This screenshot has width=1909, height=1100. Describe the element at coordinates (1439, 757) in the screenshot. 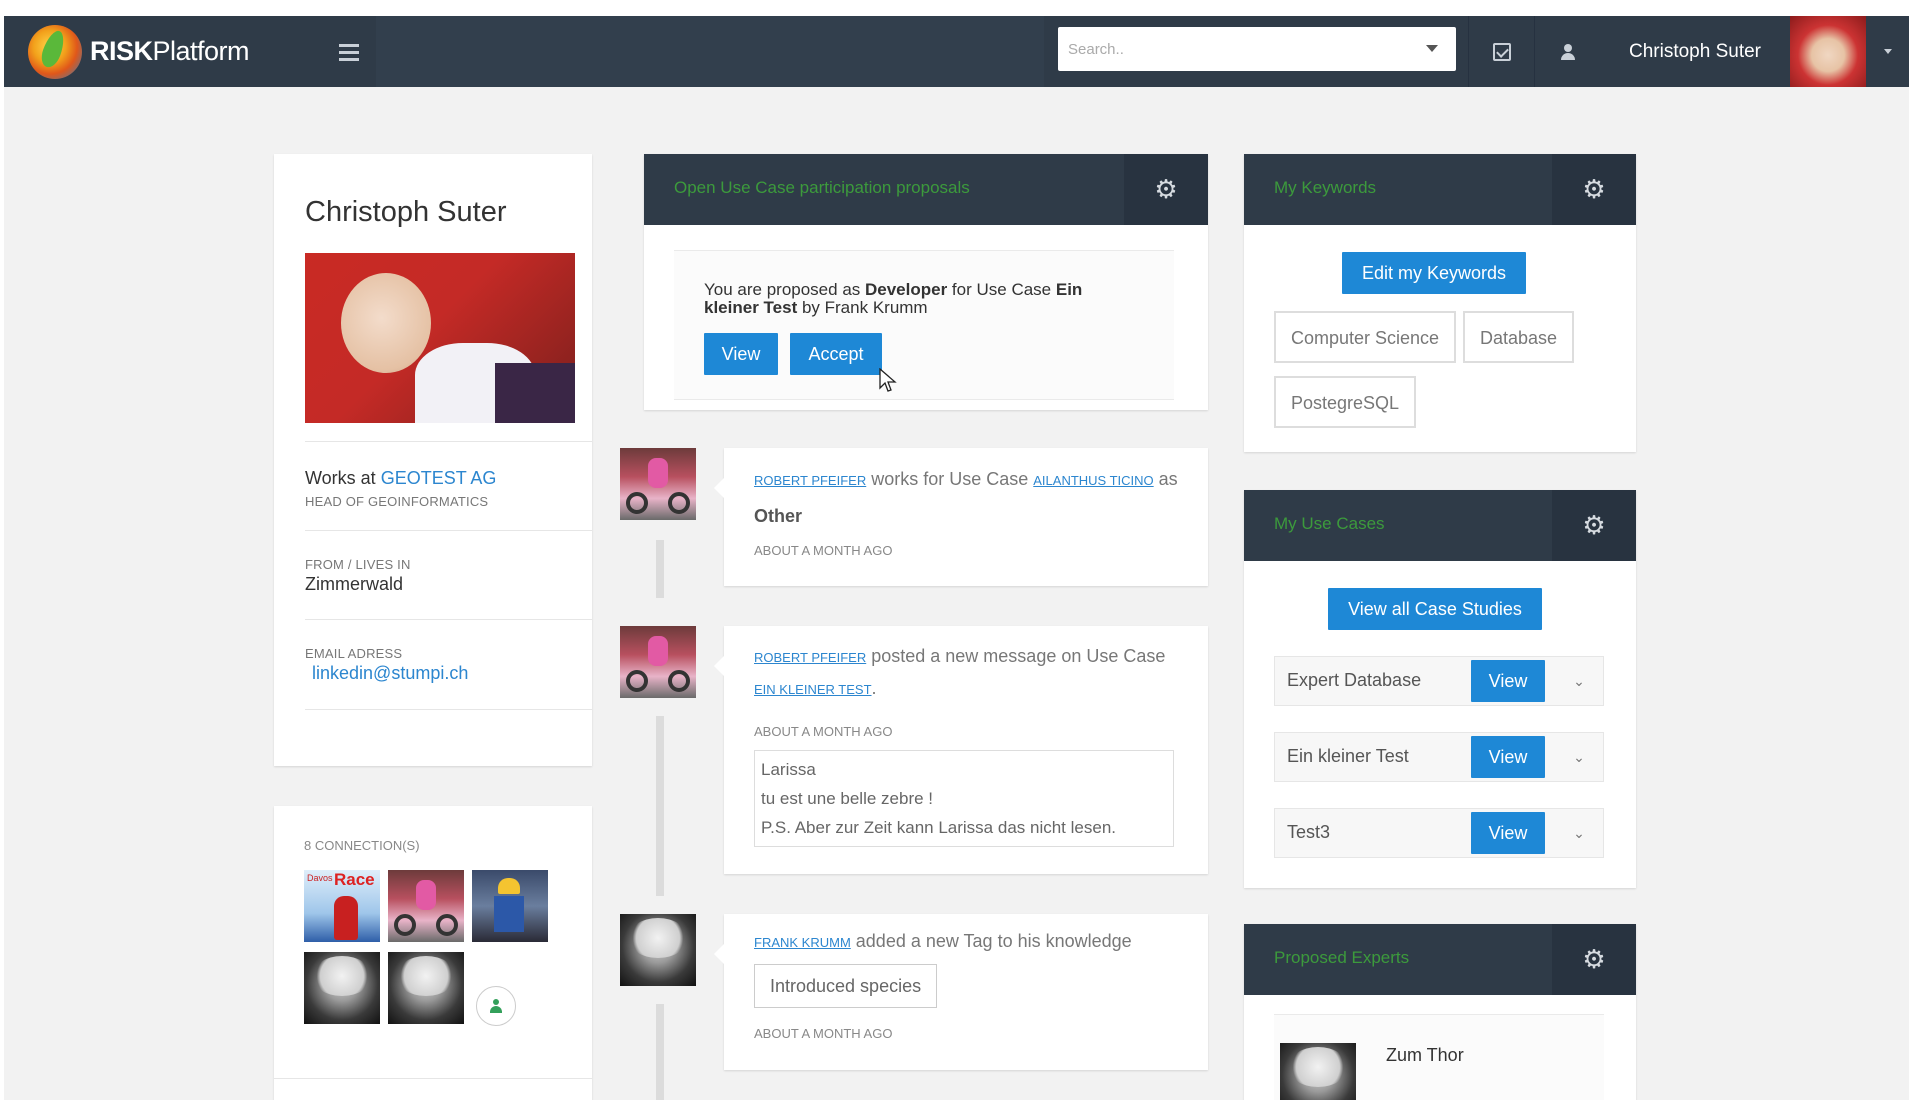

I see `usecase-row: Ein kleiner Test View ⌄` at that location.